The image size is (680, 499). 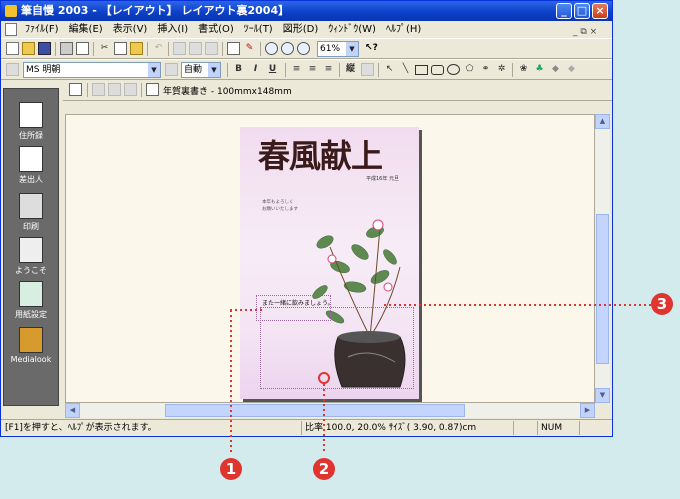 I want to click on callout-badge-1: 1, so click(x=231, y=469).